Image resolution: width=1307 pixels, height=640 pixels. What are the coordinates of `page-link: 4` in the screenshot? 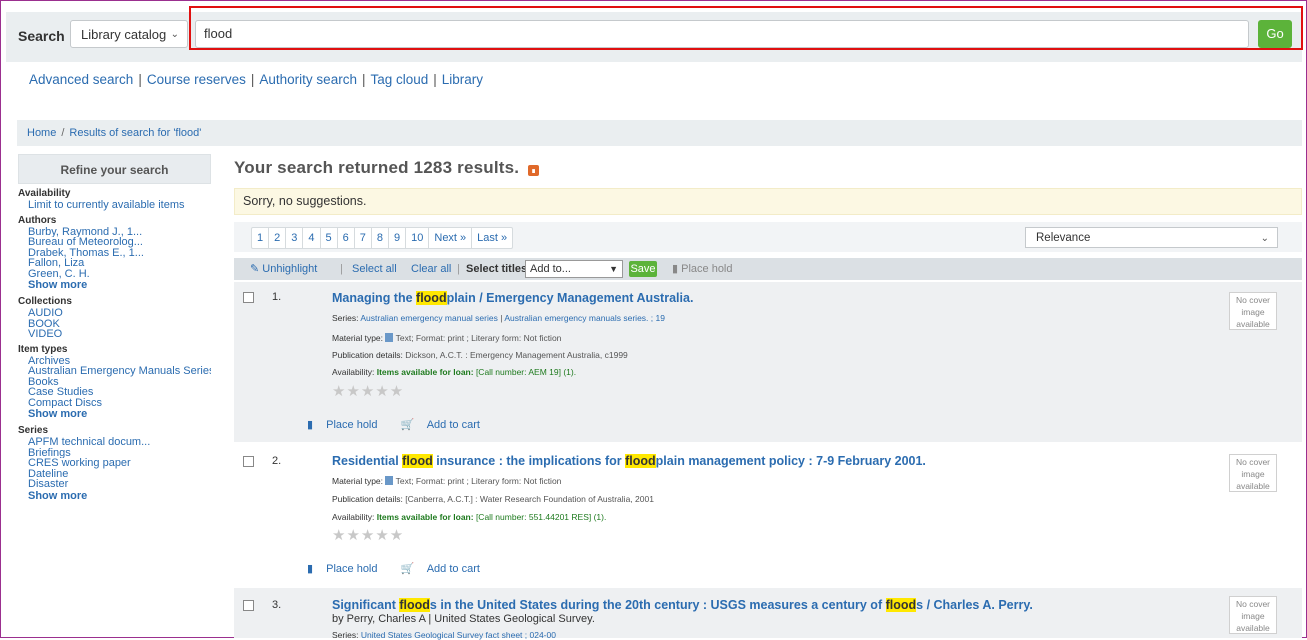 It's located at (312, 238).